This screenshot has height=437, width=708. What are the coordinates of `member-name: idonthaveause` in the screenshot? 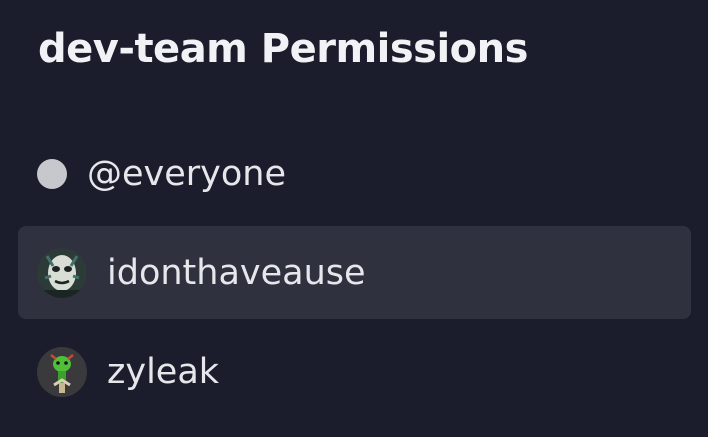 It's located at (236, 272).